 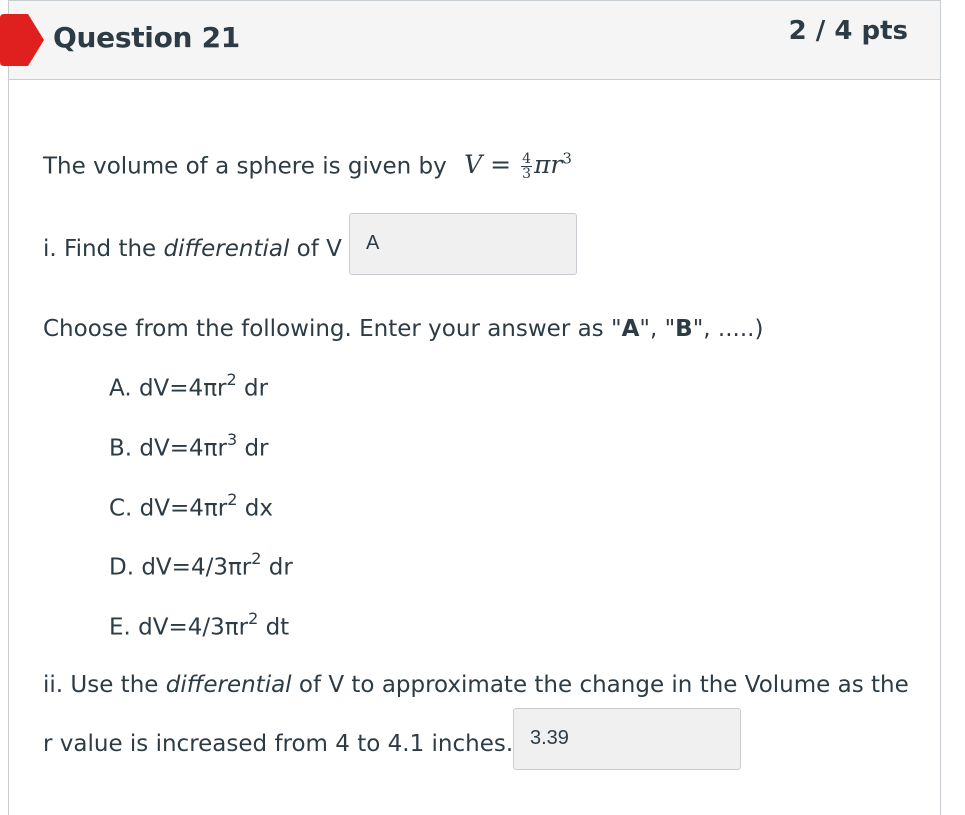 What do you see at coordinates (180, 567) in the screenshot?
I see `option-d-base: D. dV=4/3πr` at bounding box center [180, 567].